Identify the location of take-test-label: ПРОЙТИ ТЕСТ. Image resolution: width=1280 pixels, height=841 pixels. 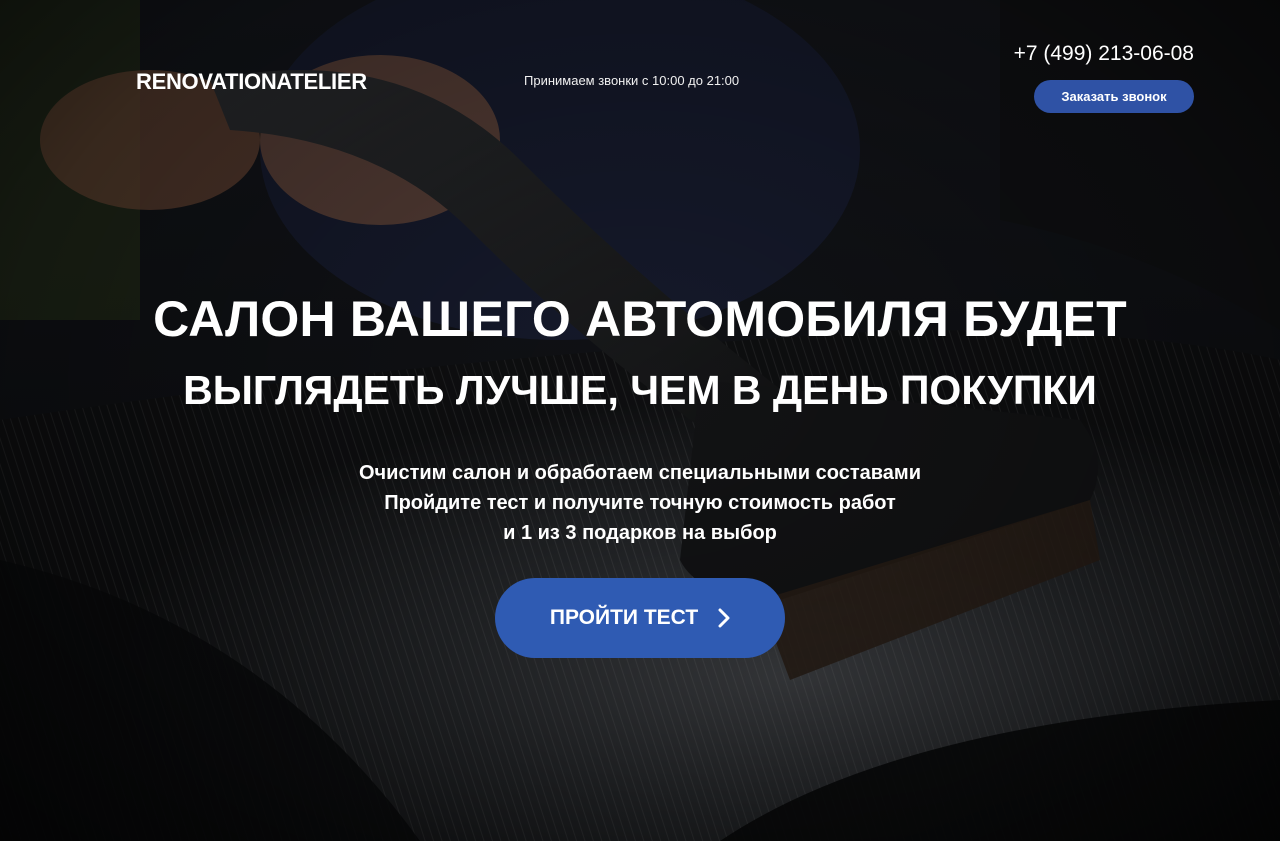
(624, 617).